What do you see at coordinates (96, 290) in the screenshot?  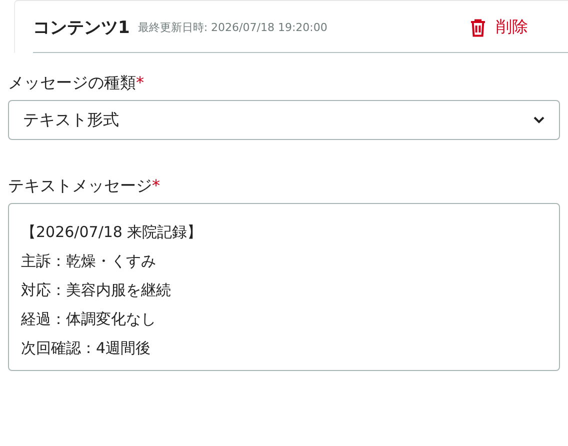 I see `text-line: 対応：美容内服を継続` at bounding box center [96, 290].